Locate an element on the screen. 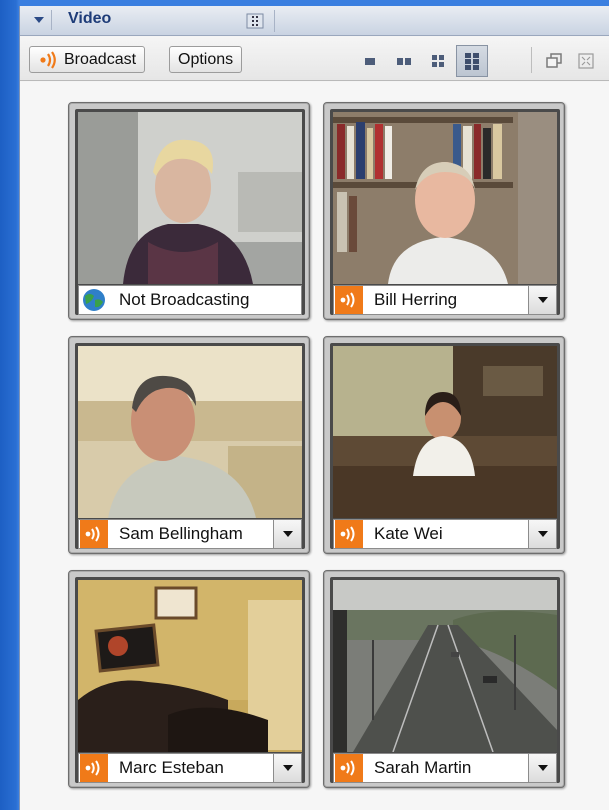 The height and width of the screenshot is (810, 609). popout-icon is located at coordinates (554, 60).